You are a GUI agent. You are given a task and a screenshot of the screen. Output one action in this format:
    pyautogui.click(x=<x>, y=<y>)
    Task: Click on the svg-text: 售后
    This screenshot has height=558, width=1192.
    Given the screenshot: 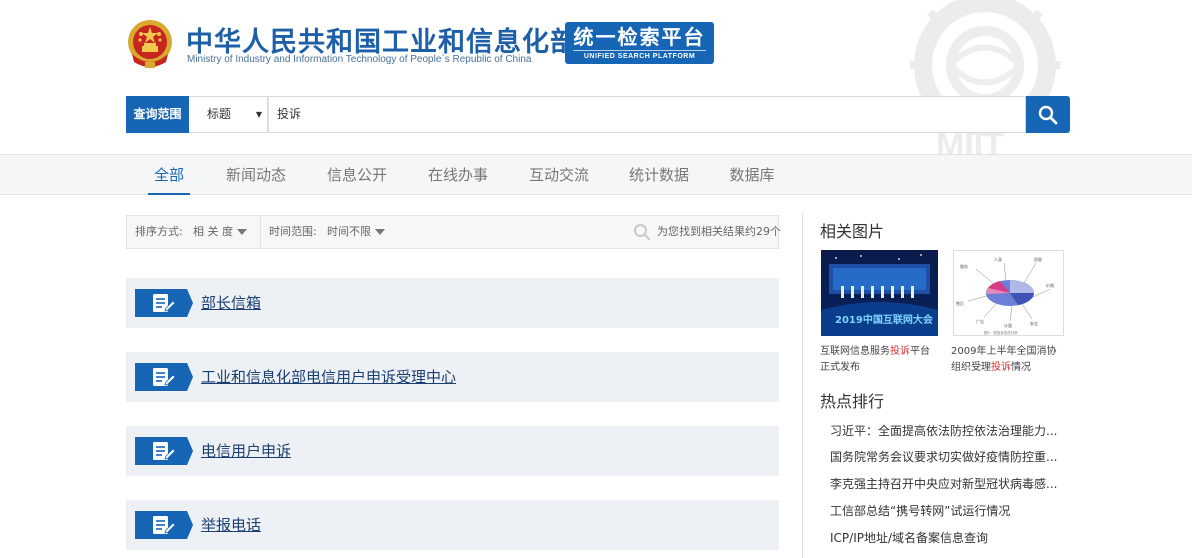 What is the action you would take?
    pyautogui.click(x=960, y=303)
    